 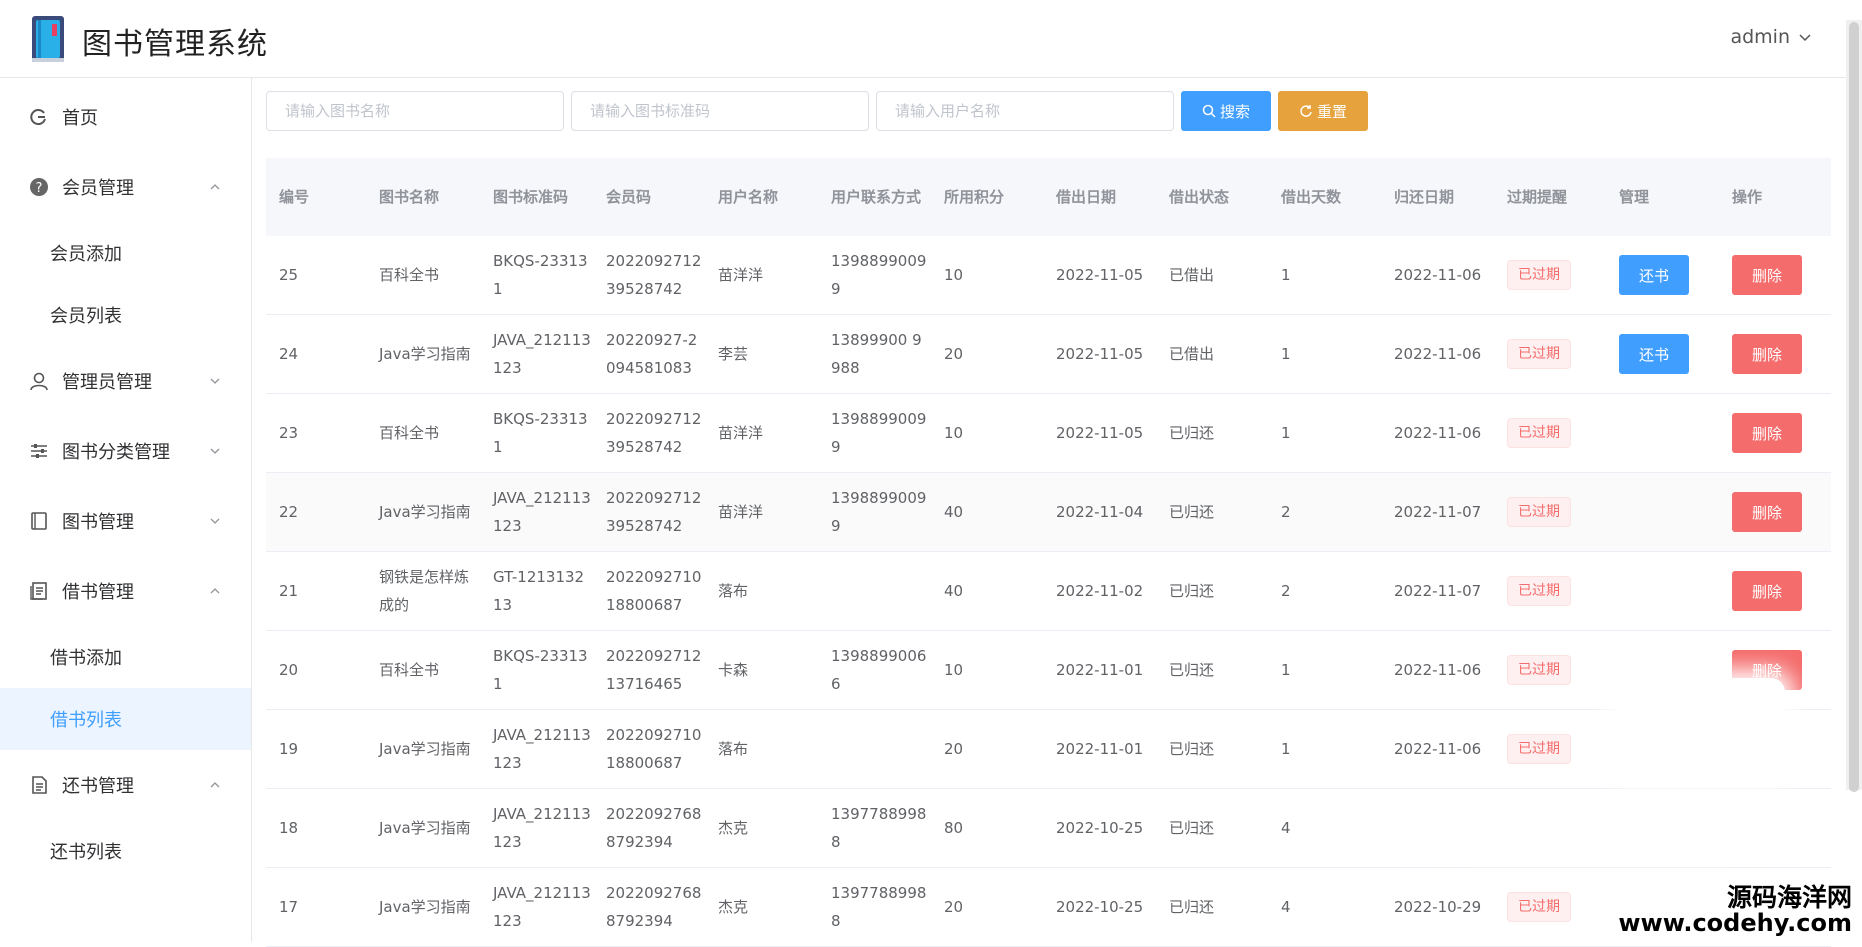 What do you see at coordinates (993, 354) in the screenshot?
I see `cell-value: 20` at bounding box center [993, 354].